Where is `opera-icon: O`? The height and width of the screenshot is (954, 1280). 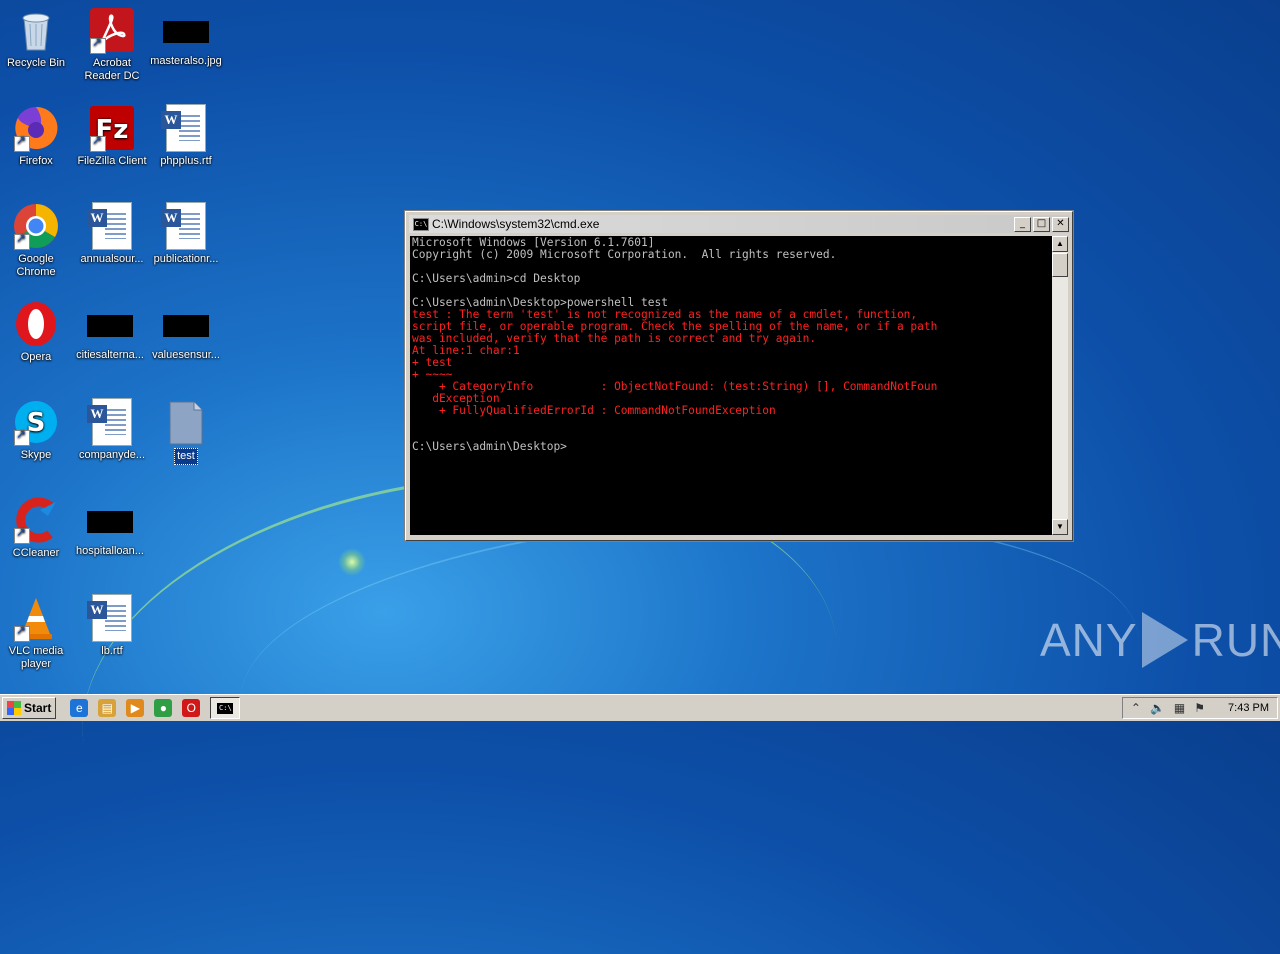 opera-icon: O is located at coordinates (191, 708).